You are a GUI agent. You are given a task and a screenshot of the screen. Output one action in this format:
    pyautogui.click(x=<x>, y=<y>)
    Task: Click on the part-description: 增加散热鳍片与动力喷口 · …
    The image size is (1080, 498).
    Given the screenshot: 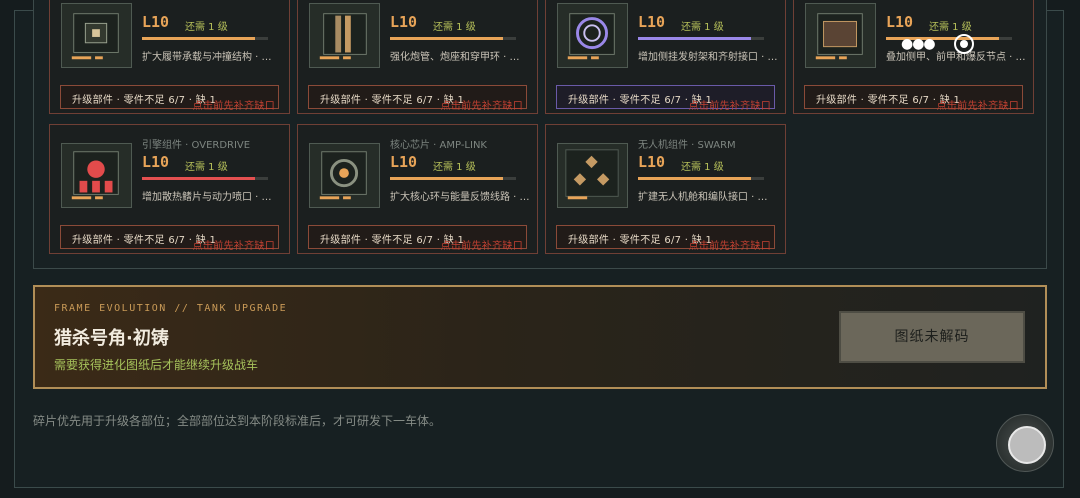 What is the action you would take?
    pyautogui.click(x=207, y=197)
    